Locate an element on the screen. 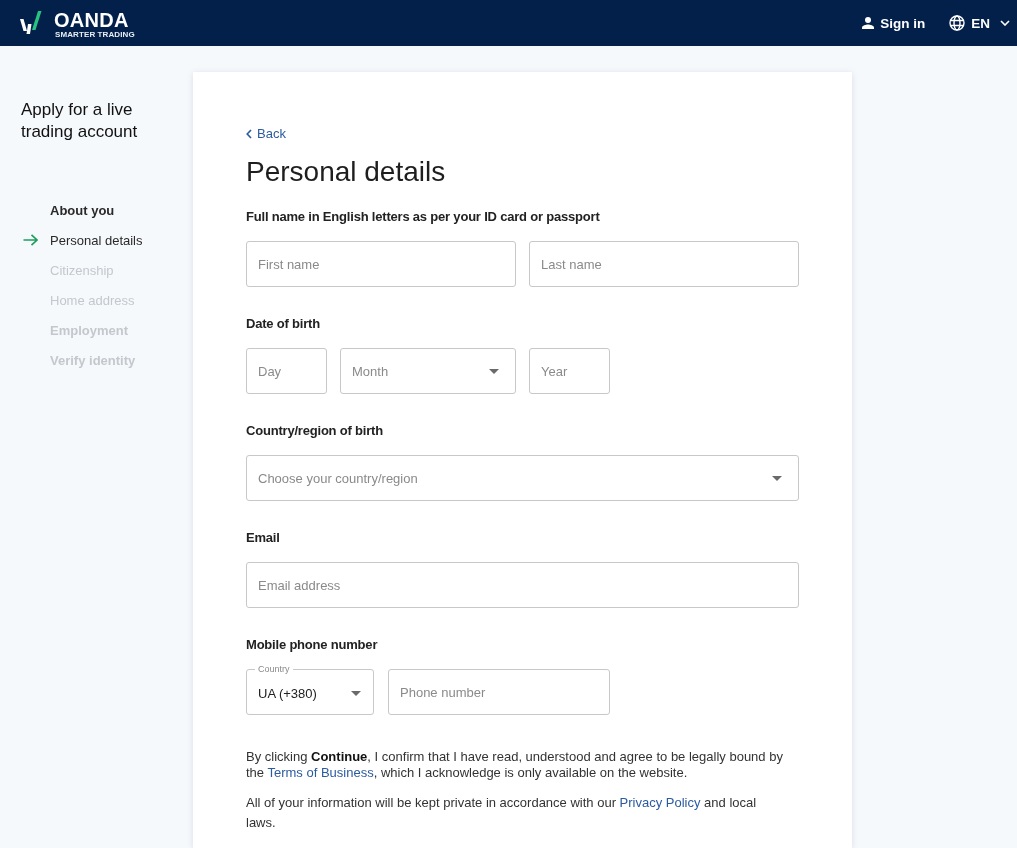 This screenshot has height=848, width=1017. input-field: Phone number is located at coordinates (499, 692).